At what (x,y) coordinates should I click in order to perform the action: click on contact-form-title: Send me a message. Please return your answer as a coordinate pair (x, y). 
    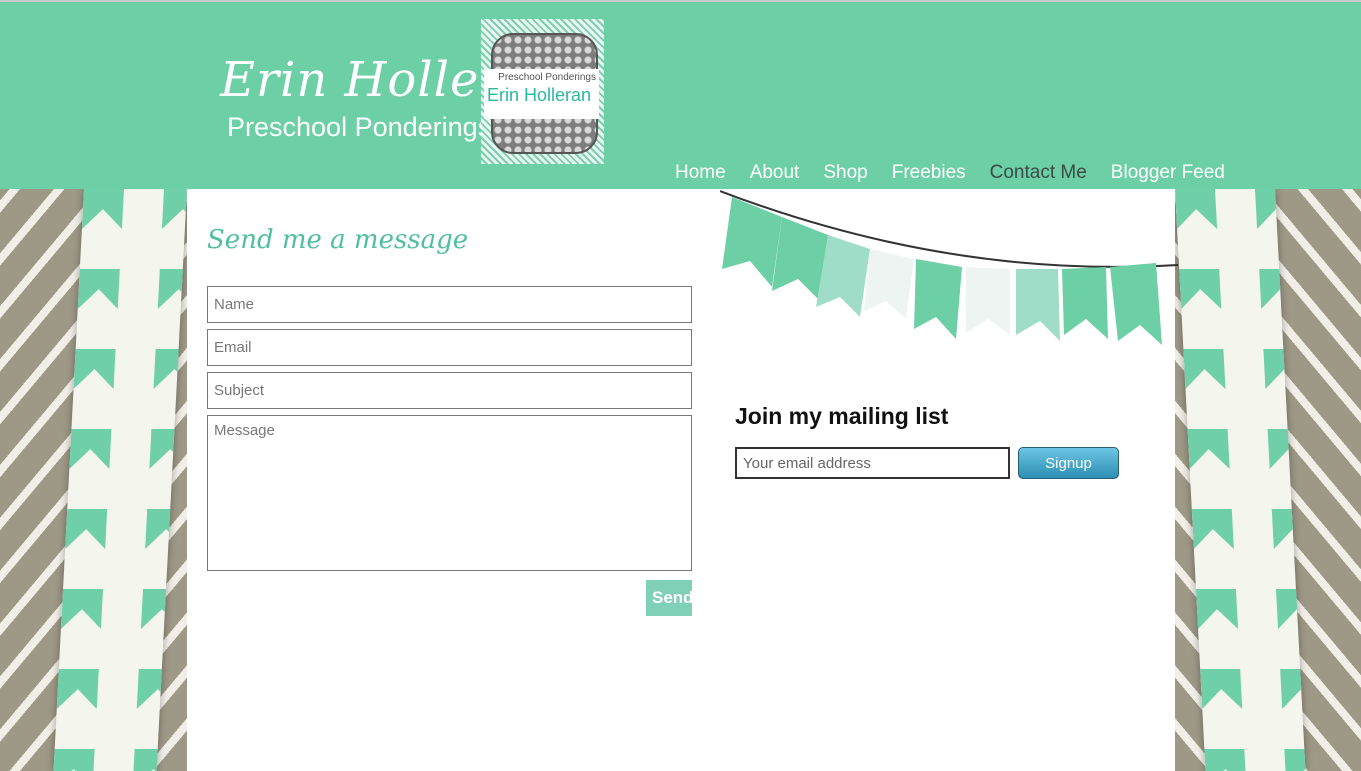
    Looking at the image, I should click on (338, 240).